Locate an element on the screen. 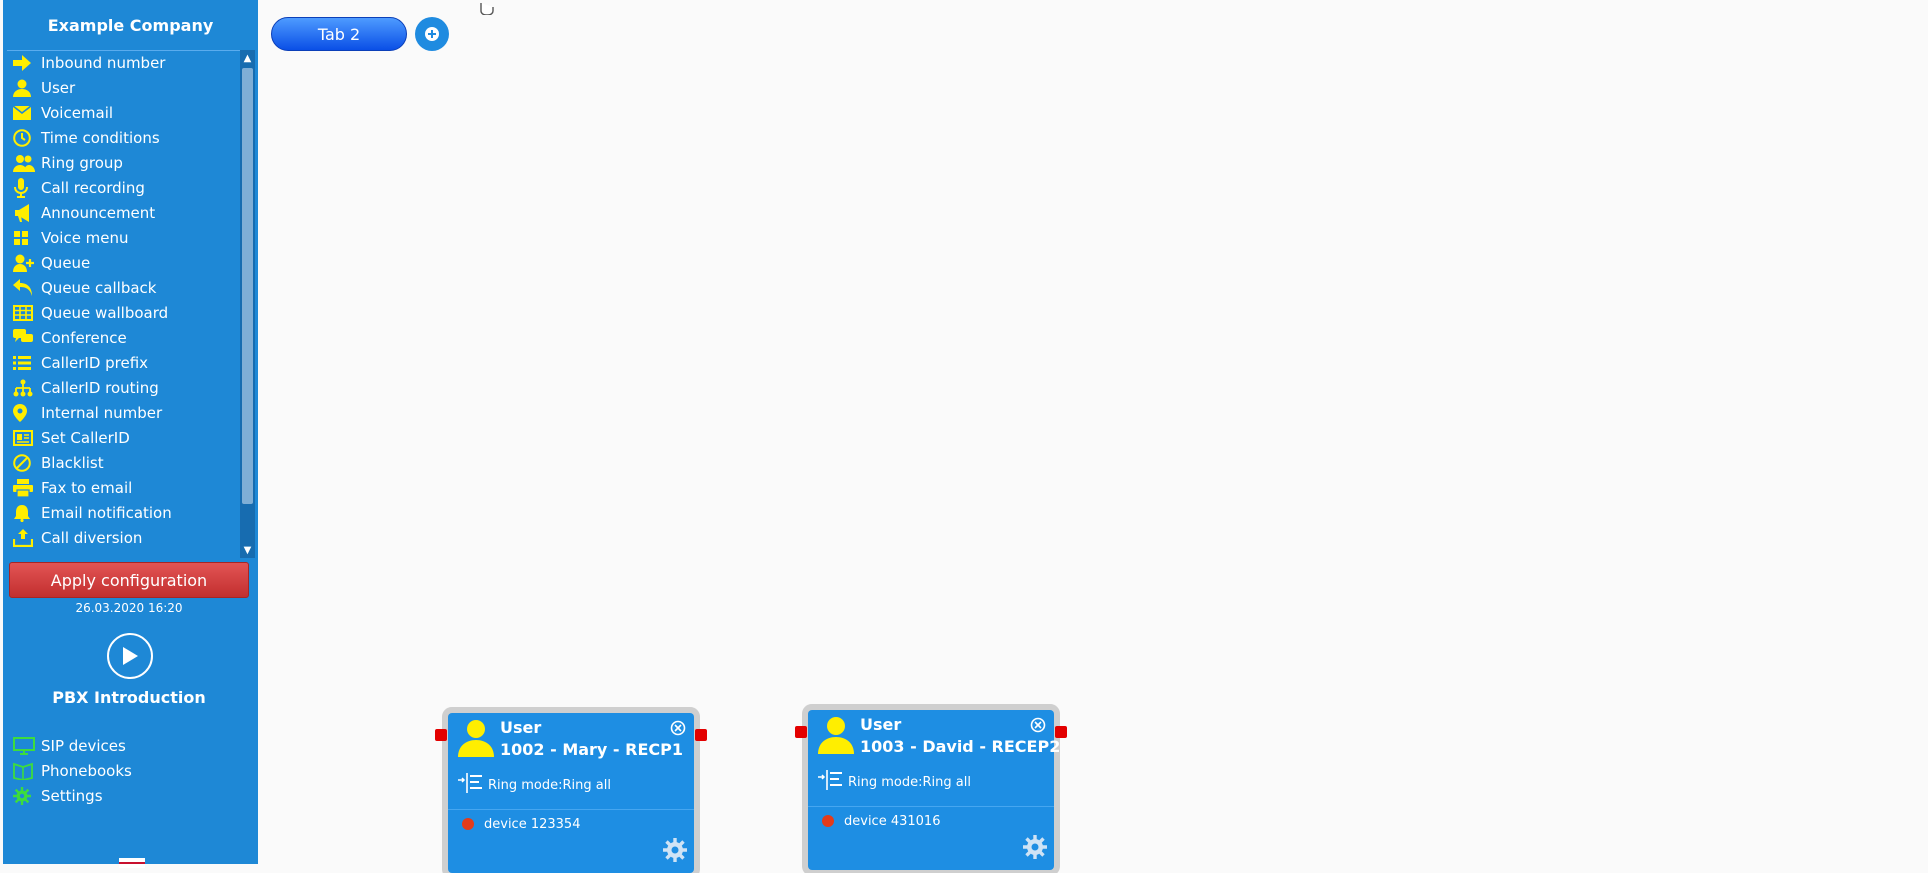  menu-item-announcement: Announcement is located at coordinates (129, 212).